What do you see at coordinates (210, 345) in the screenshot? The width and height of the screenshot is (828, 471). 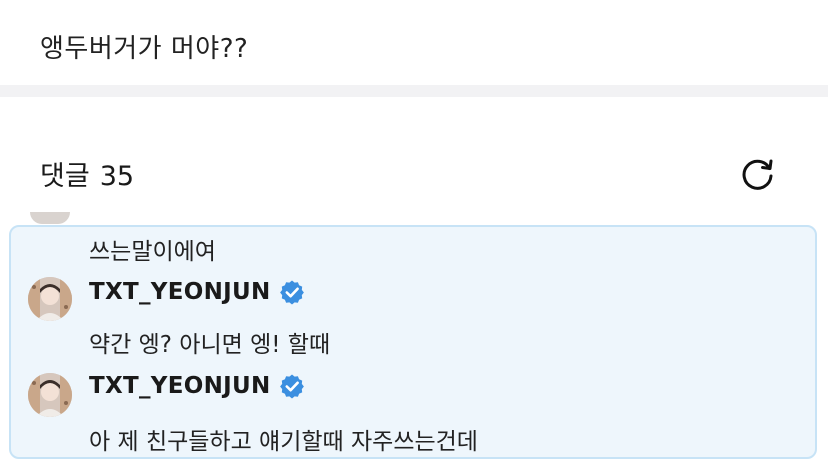 I see `comment-text: 약간 엥? 아니면 엥! 할때` at bounding box center [210, 345].